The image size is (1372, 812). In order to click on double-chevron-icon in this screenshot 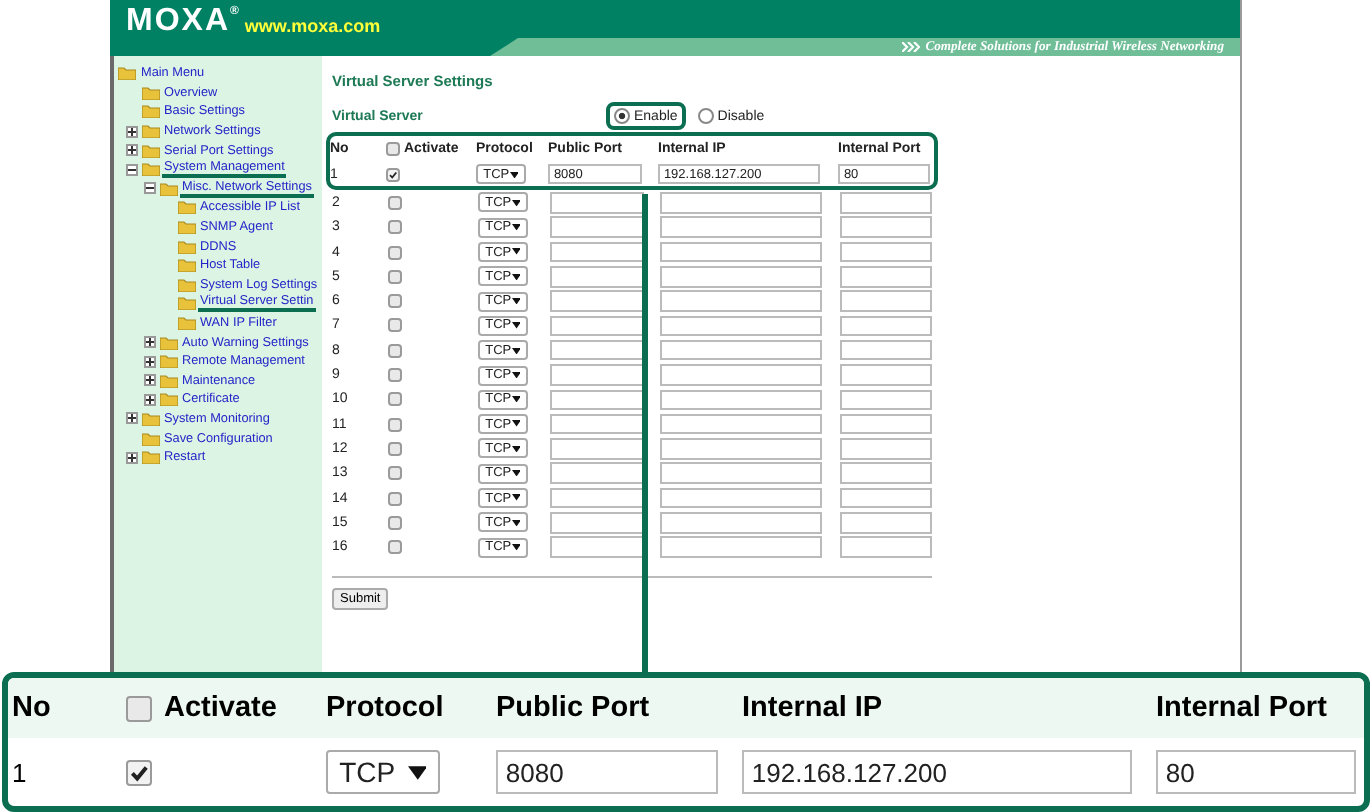, I will do `click(910, 47)`.